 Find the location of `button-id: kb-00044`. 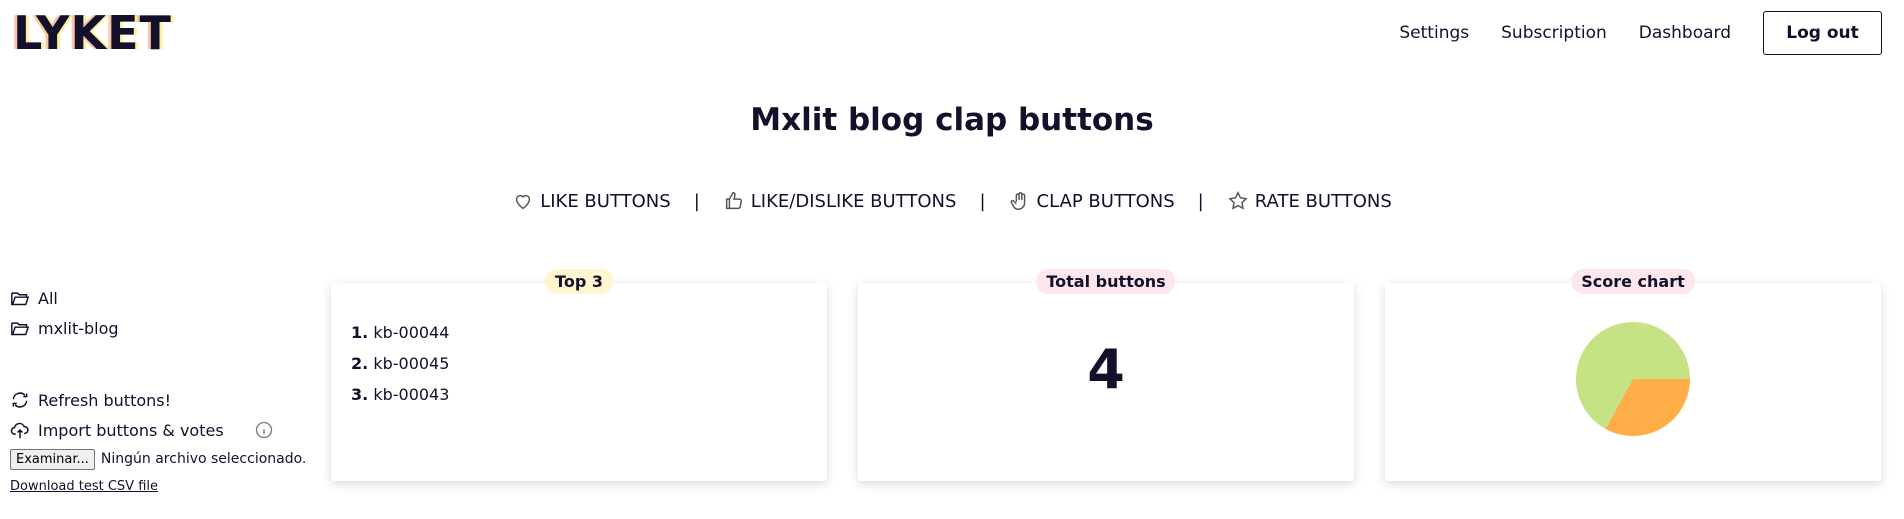

button-id: kb-00044 is located at coordinates (411, 332).